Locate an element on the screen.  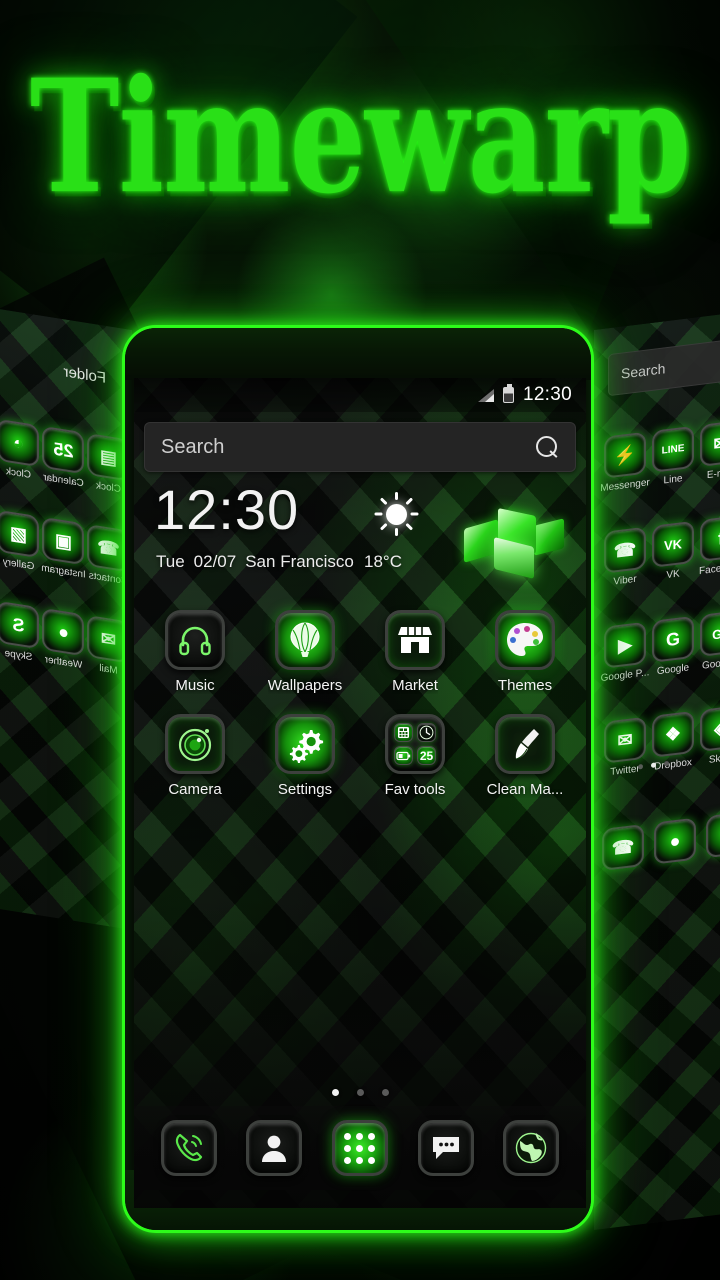
widget-temperature: 18°C is located at coordinates (383, 561).